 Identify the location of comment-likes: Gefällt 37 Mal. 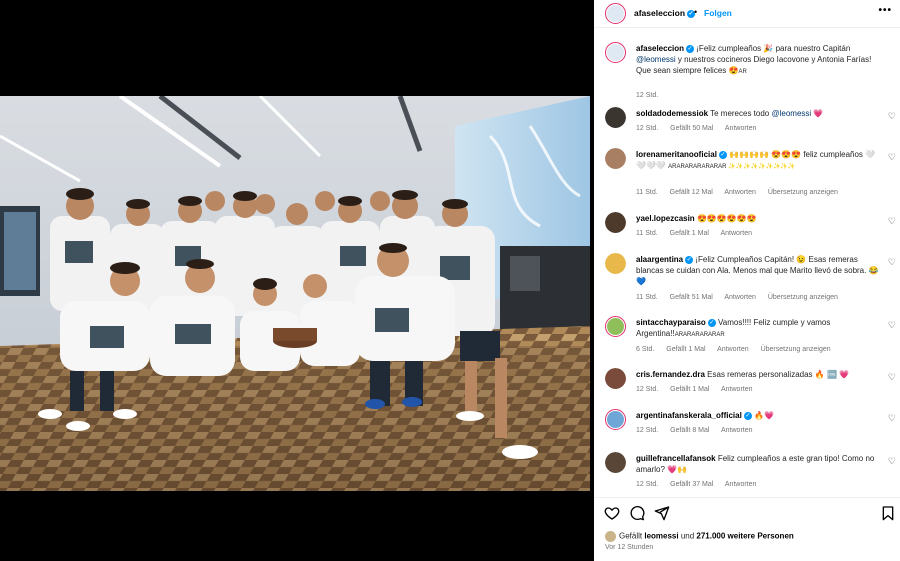
(691, 484).